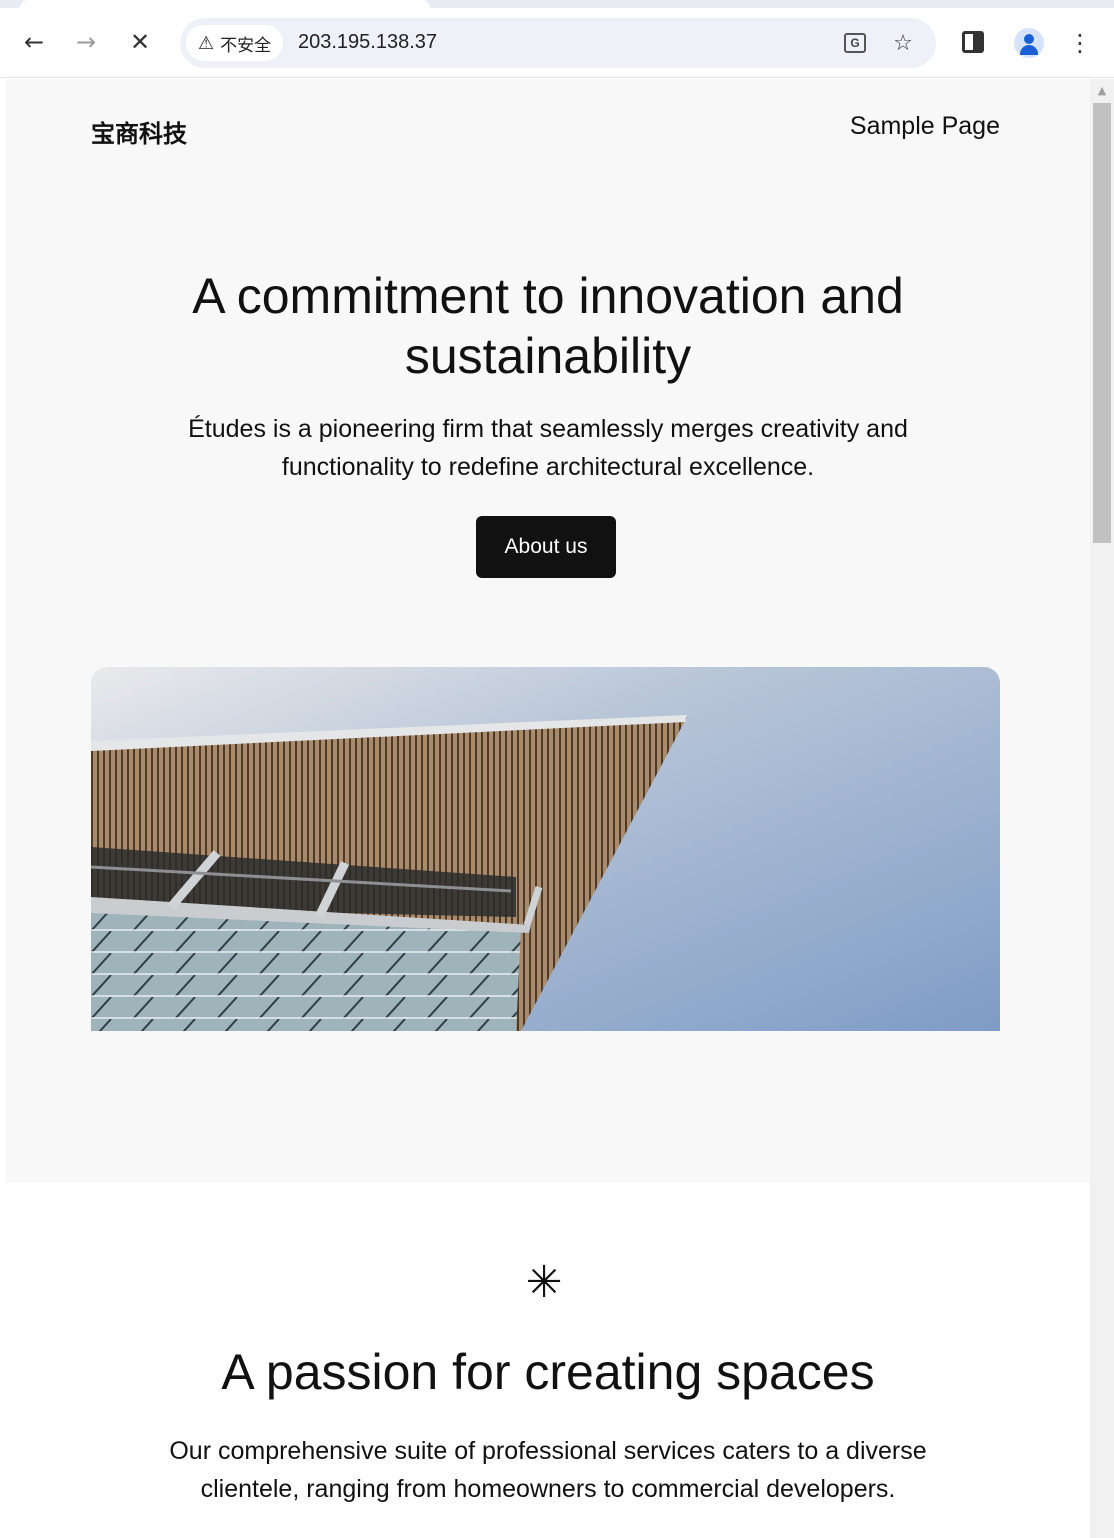  I want to click on profile-avatar-icon, so click(1029, 43).